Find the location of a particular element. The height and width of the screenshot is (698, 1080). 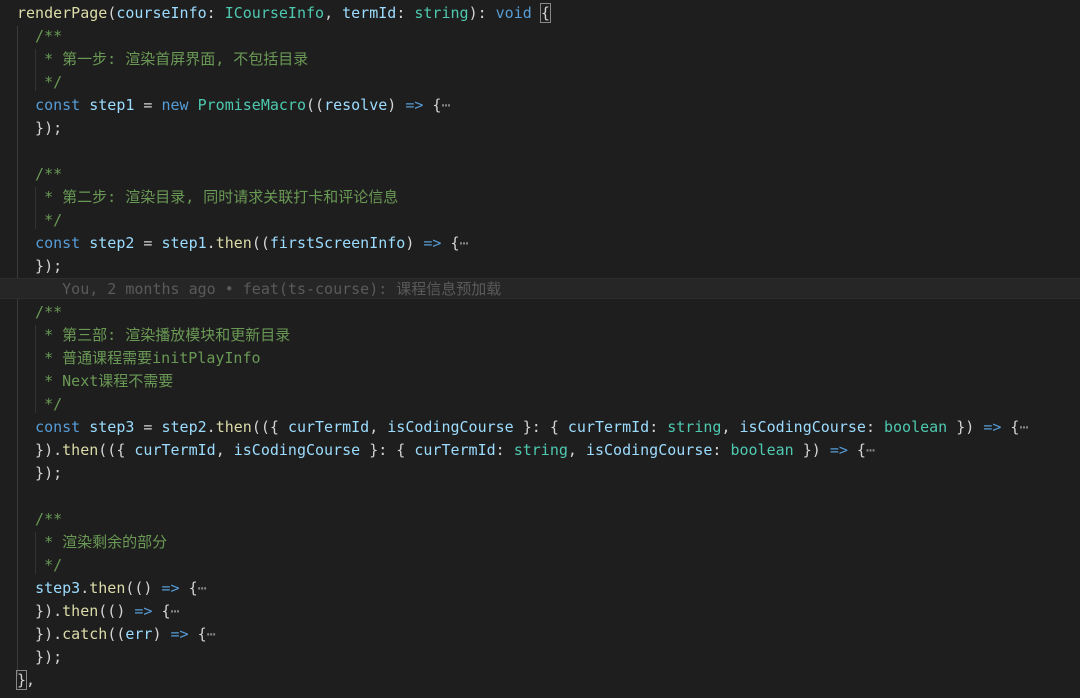

code-token: catch is located at coordinates (85, 634).